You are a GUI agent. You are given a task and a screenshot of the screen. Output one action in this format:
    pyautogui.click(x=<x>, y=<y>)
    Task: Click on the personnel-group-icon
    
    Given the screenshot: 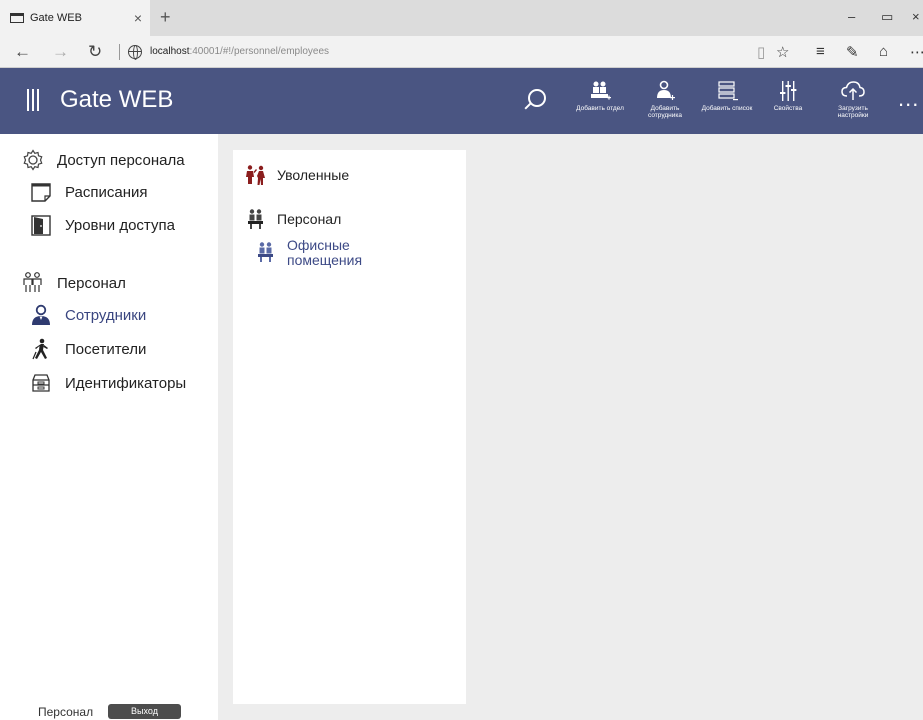 What is the action you would take?
    pyautogui.click(x=33, y=283)
    